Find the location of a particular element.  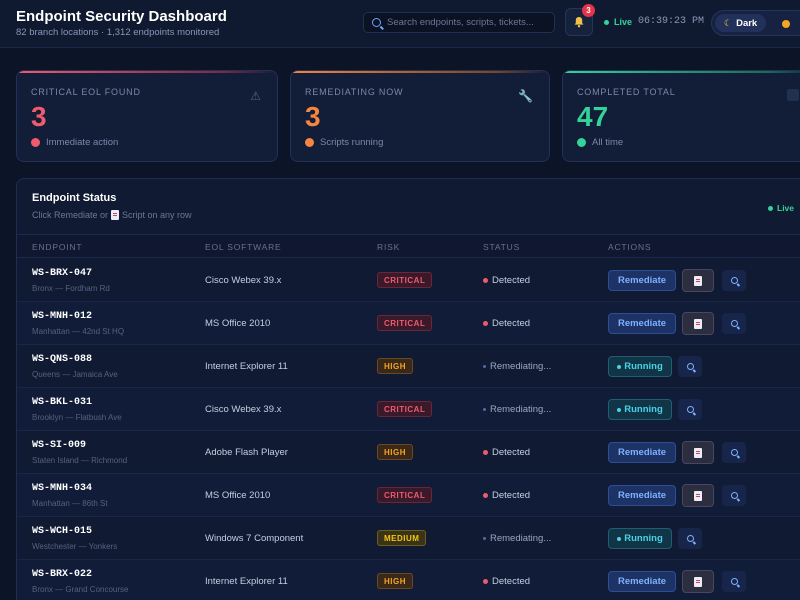

stat-label: CRITICAL EOL FOUND is located at coordinates (86, 92).